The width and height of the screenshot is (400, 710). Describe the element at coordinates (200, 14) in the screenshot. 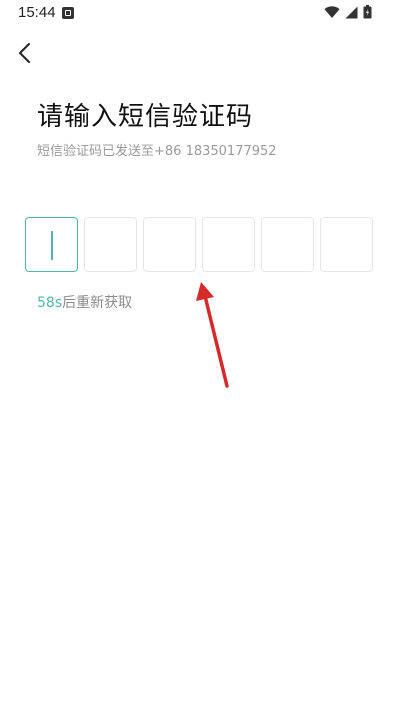

I see `status-bar: 15:44` at that location.